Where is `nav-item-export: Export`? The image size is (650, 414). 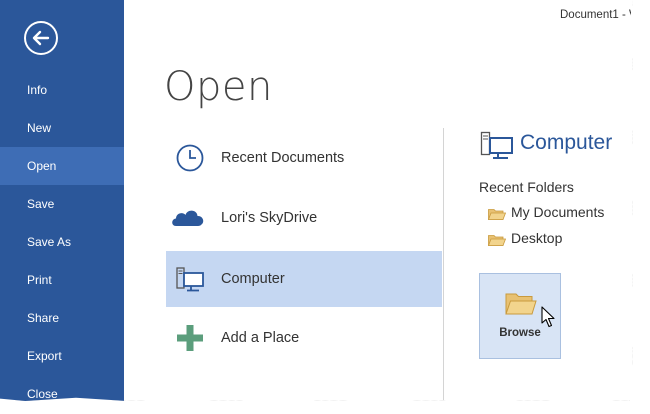
nav-item-export: Export is located at coordinates (62, 356).